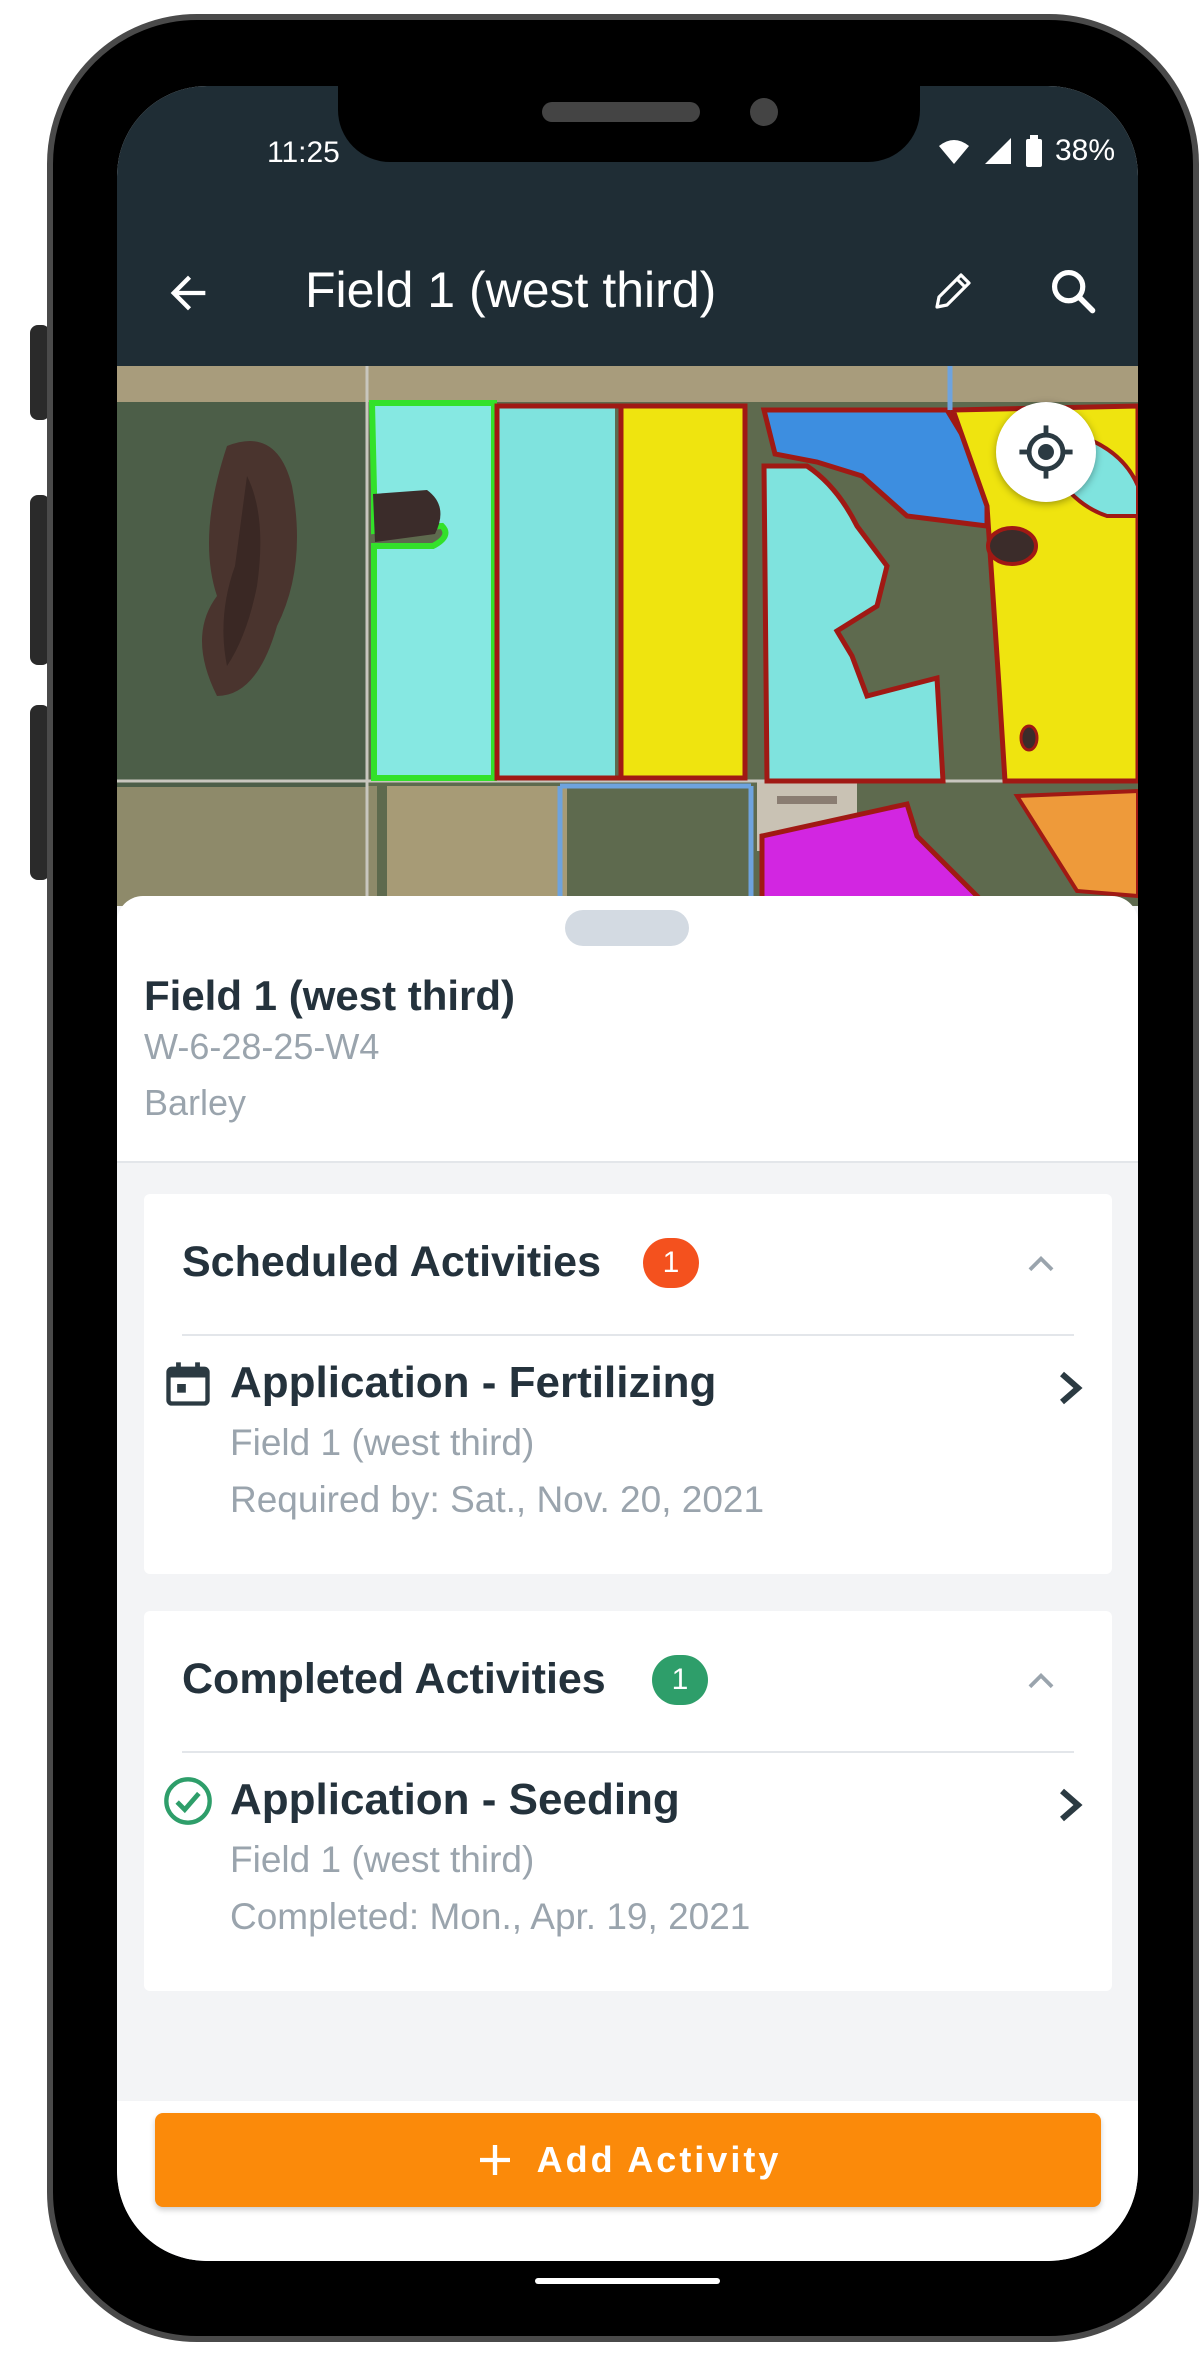 The height and width of the screenshot is (2359, 1201). Describe the element at coordinates (680, 1680) in the screenshot. I see `completed-count-badge: 1` at that location.